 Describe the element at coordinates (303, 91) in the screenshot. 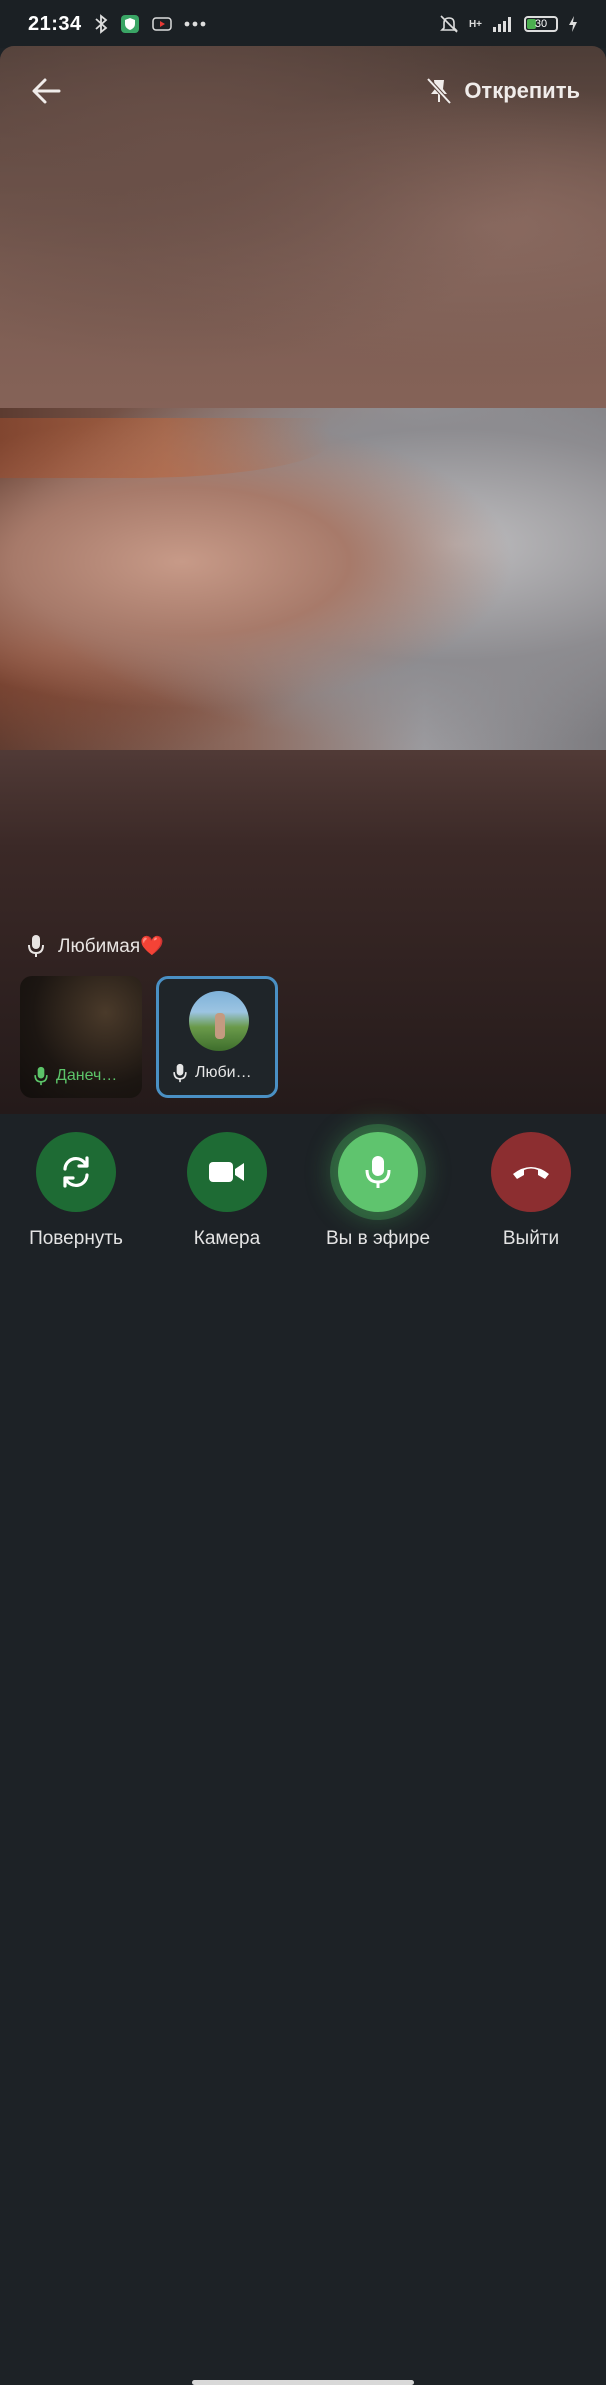

I see `top-bar: Открепить` at that location.